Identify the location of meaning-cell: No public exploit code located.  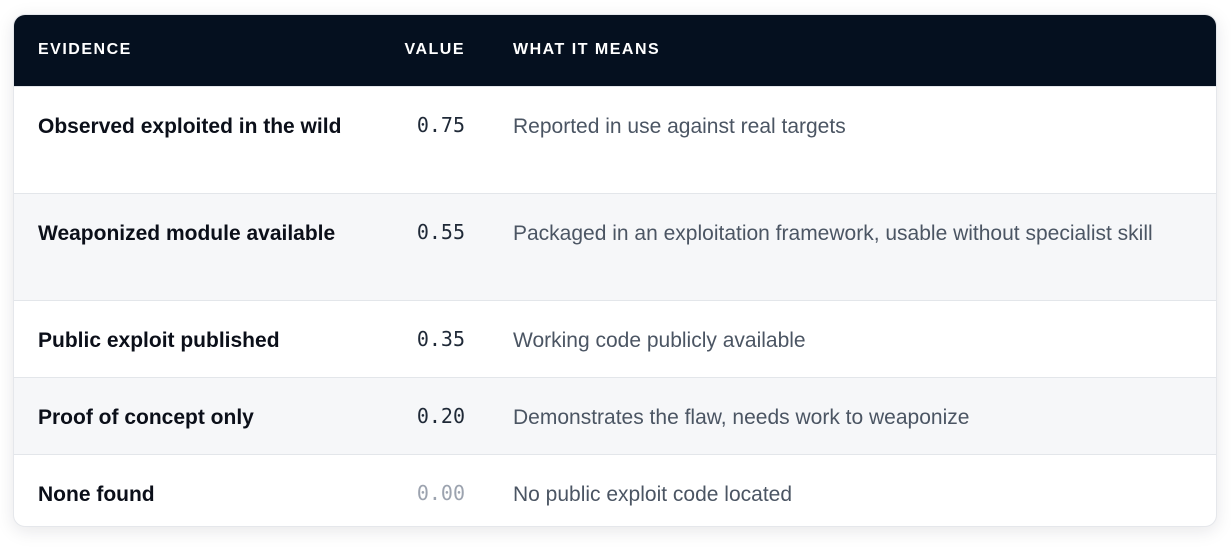
(653, 494).